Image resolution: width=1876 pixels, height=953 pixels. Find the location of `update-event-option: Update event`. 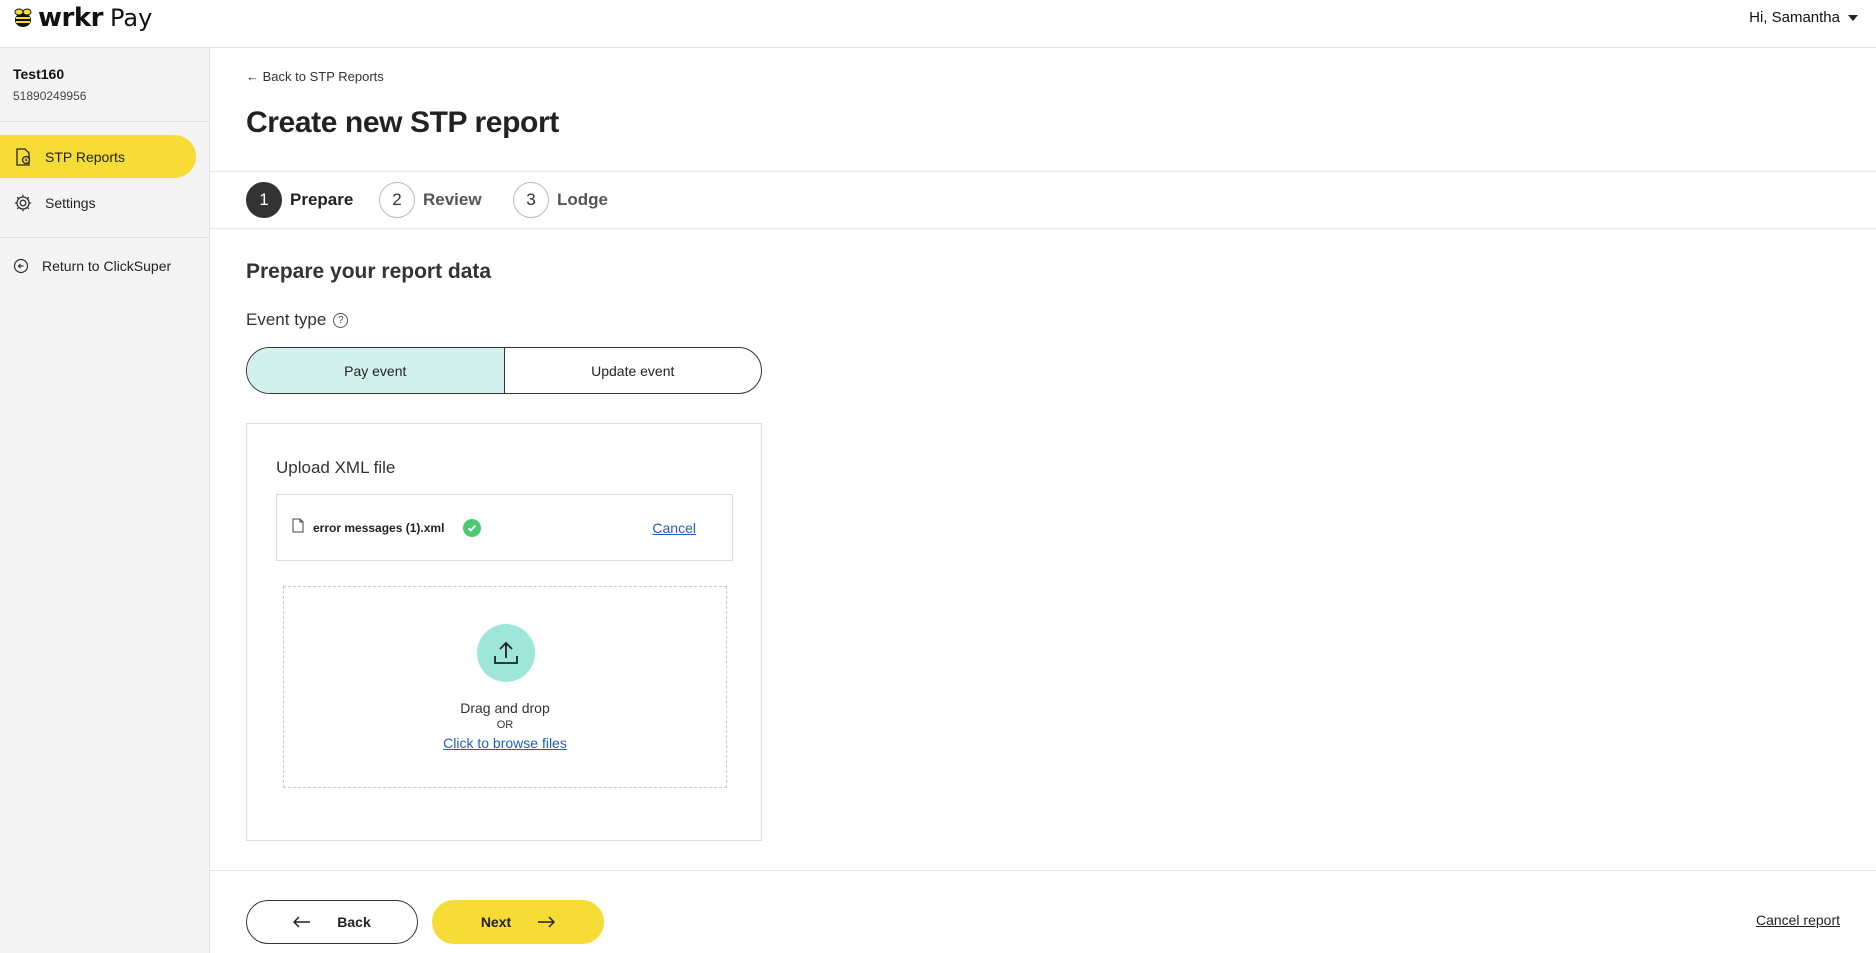

update-event-option: Update event is located at coordinates (633, 370).